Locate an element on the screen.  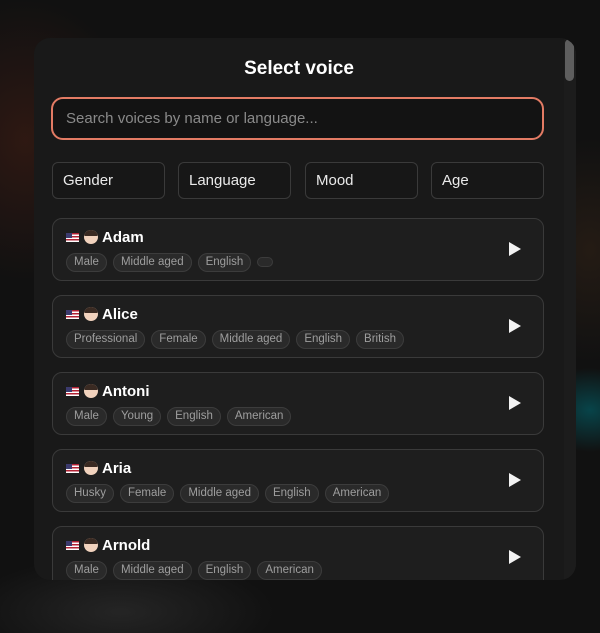
filter-language: Language is located at coordinates (234, 180).